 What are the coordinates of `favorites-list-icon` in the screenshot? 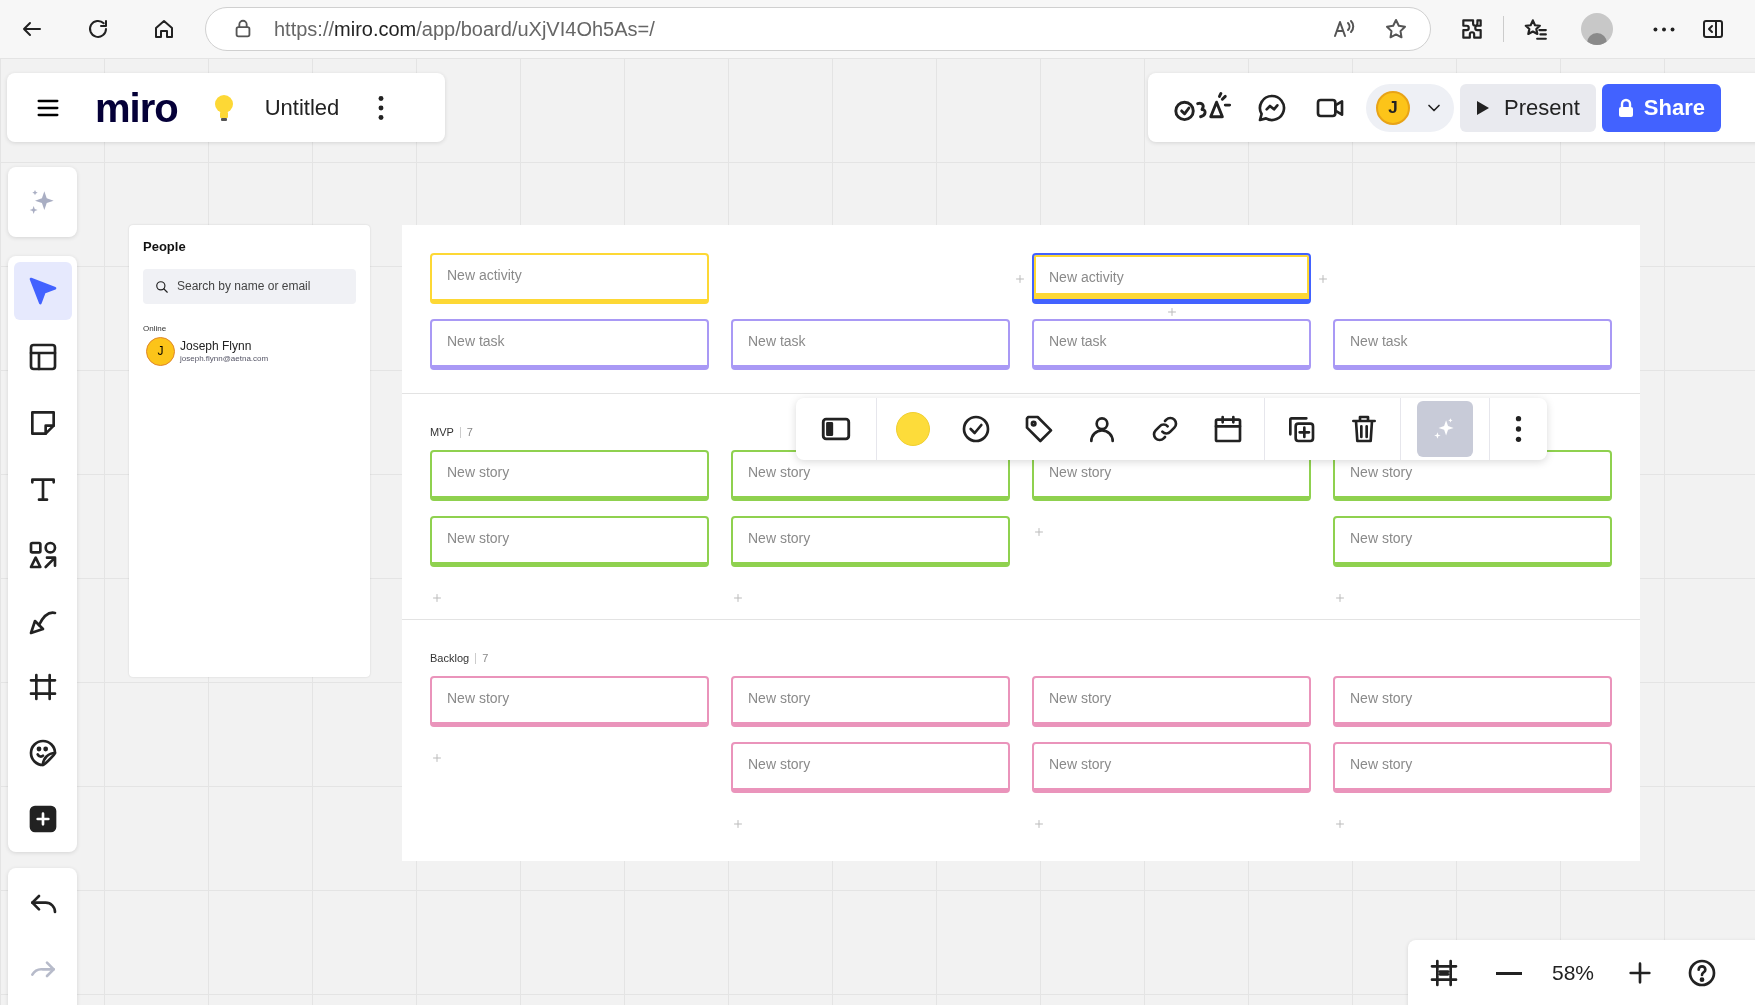 It's located at (1535, 29).